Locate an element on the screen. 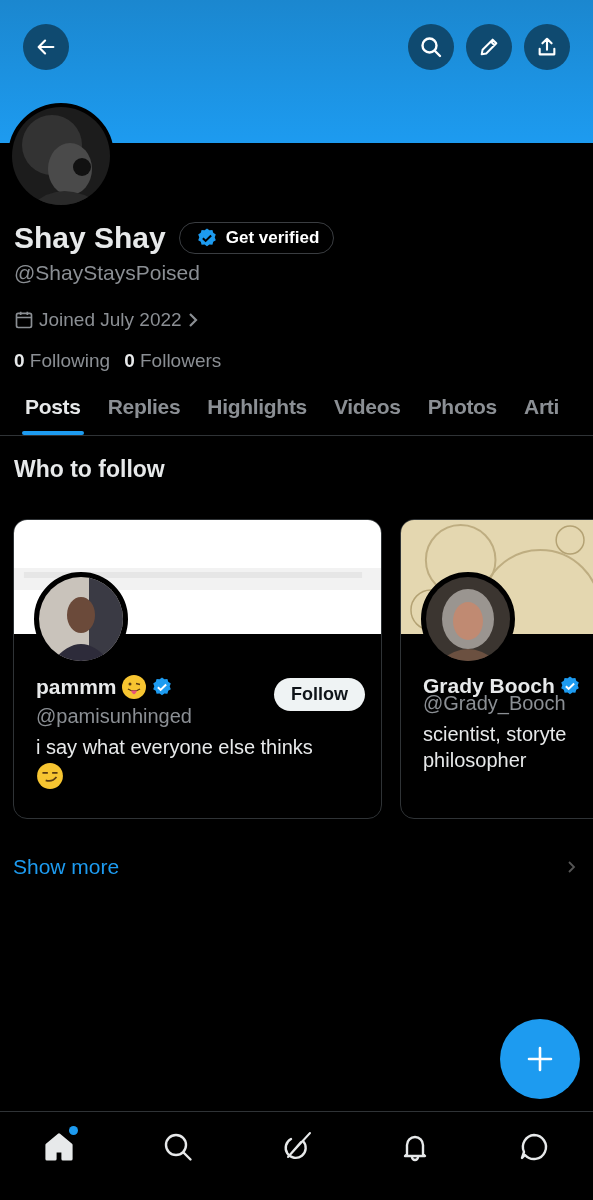  search-icon is located at coordinates (431, 47).